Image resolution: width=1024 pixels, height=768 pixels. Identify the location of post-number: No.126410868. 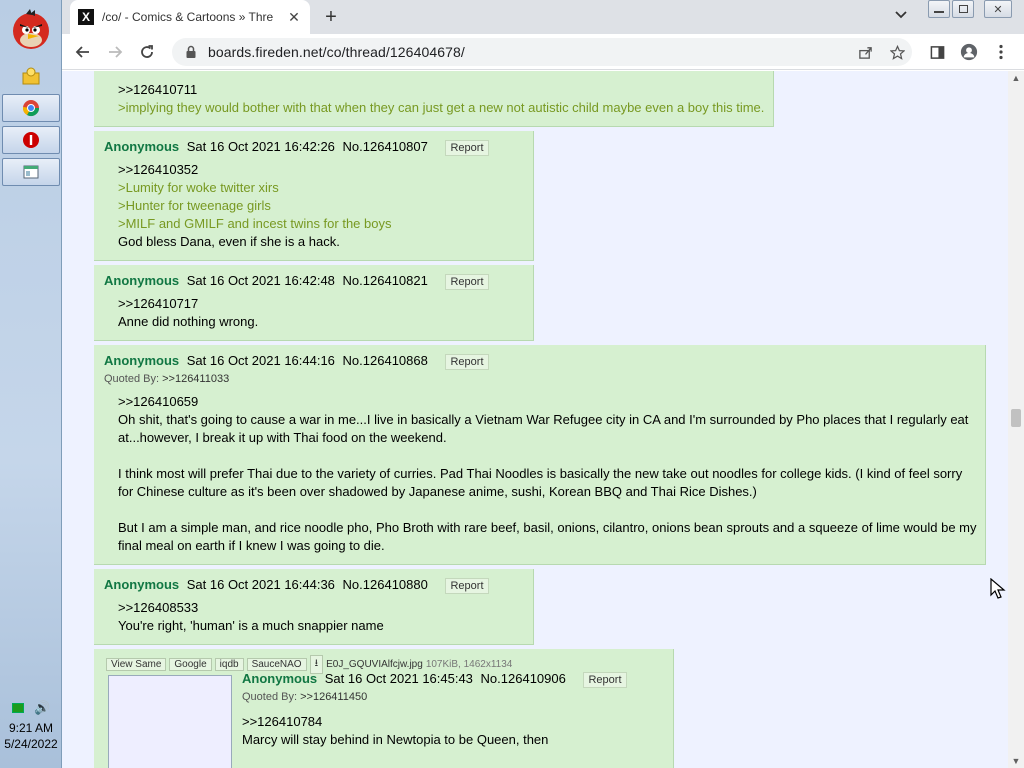
(385, 360).